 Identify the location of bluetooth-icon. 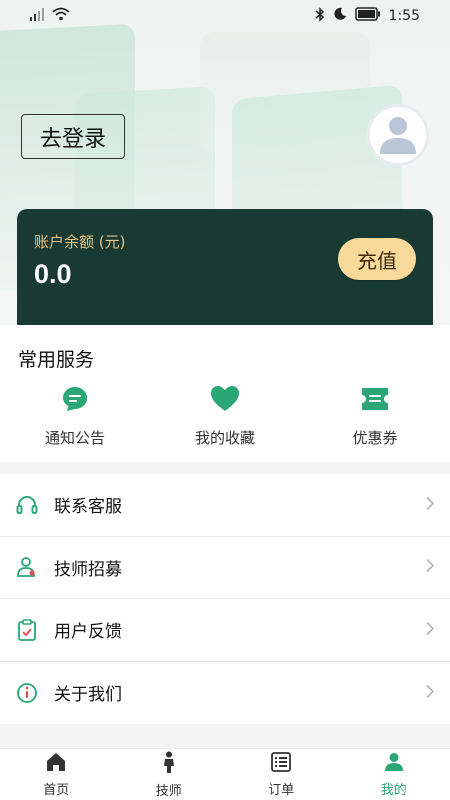
(320, 16).